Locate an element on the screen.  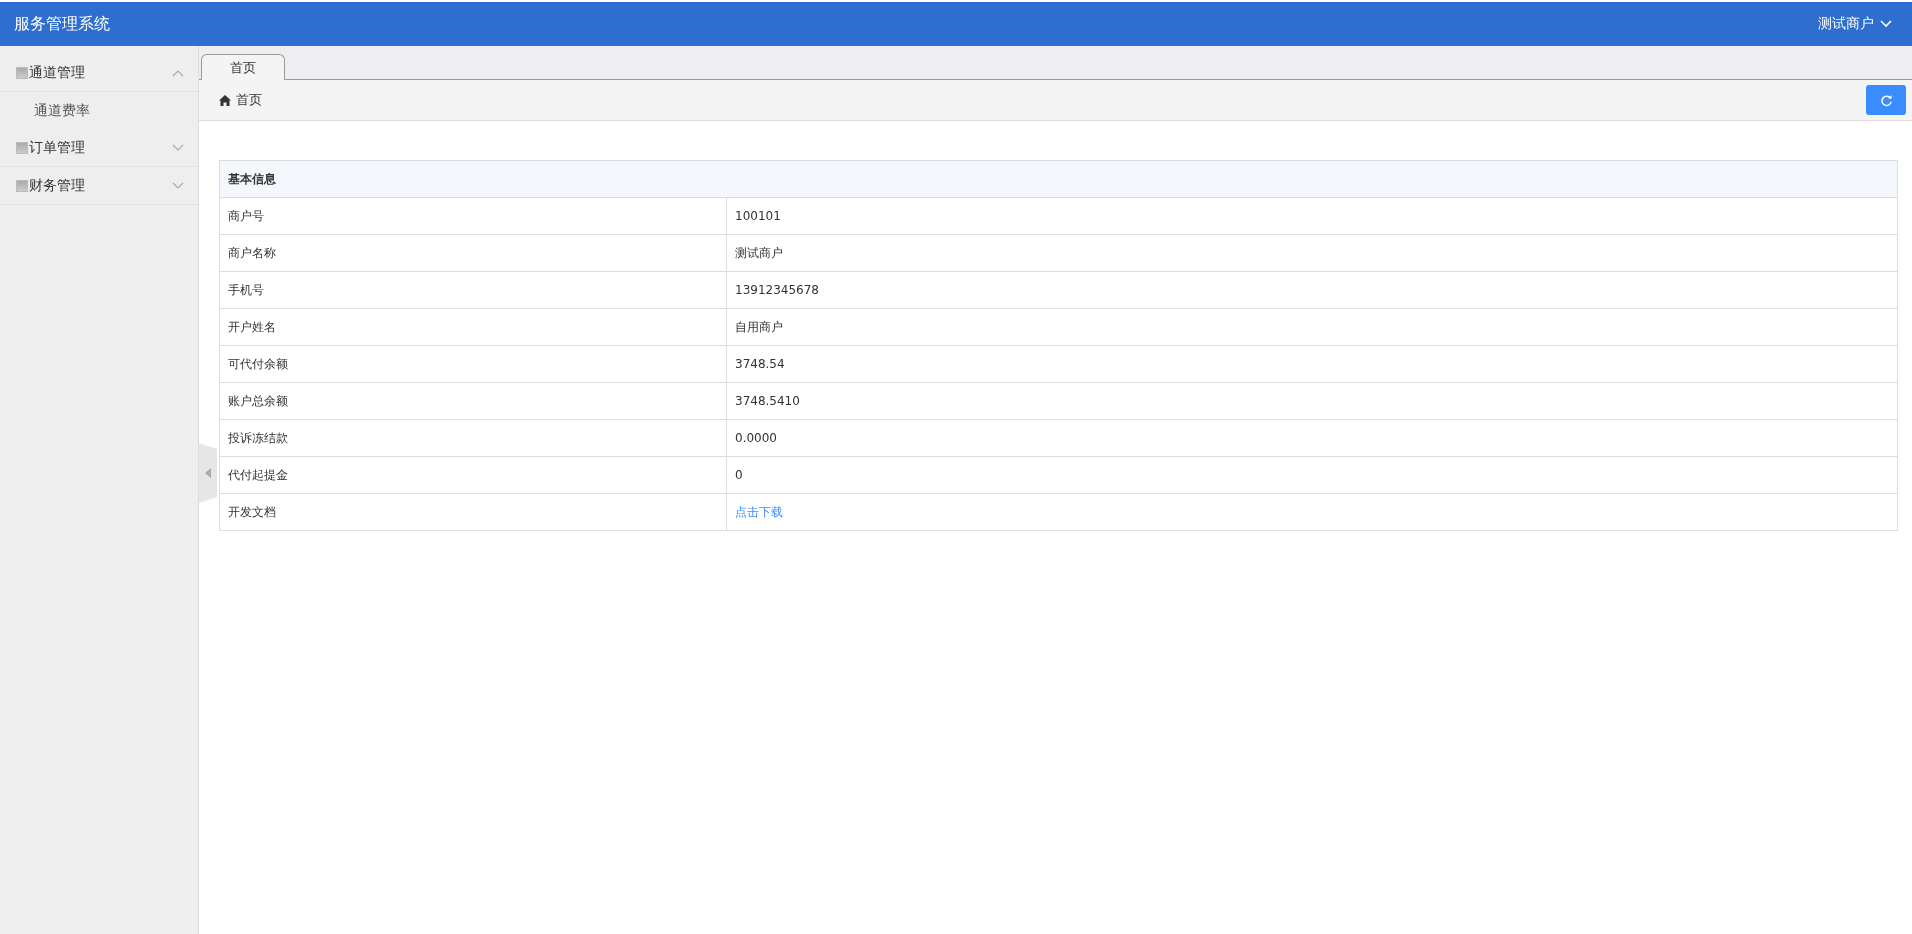
home-icon is located at coordinates (225, 100).